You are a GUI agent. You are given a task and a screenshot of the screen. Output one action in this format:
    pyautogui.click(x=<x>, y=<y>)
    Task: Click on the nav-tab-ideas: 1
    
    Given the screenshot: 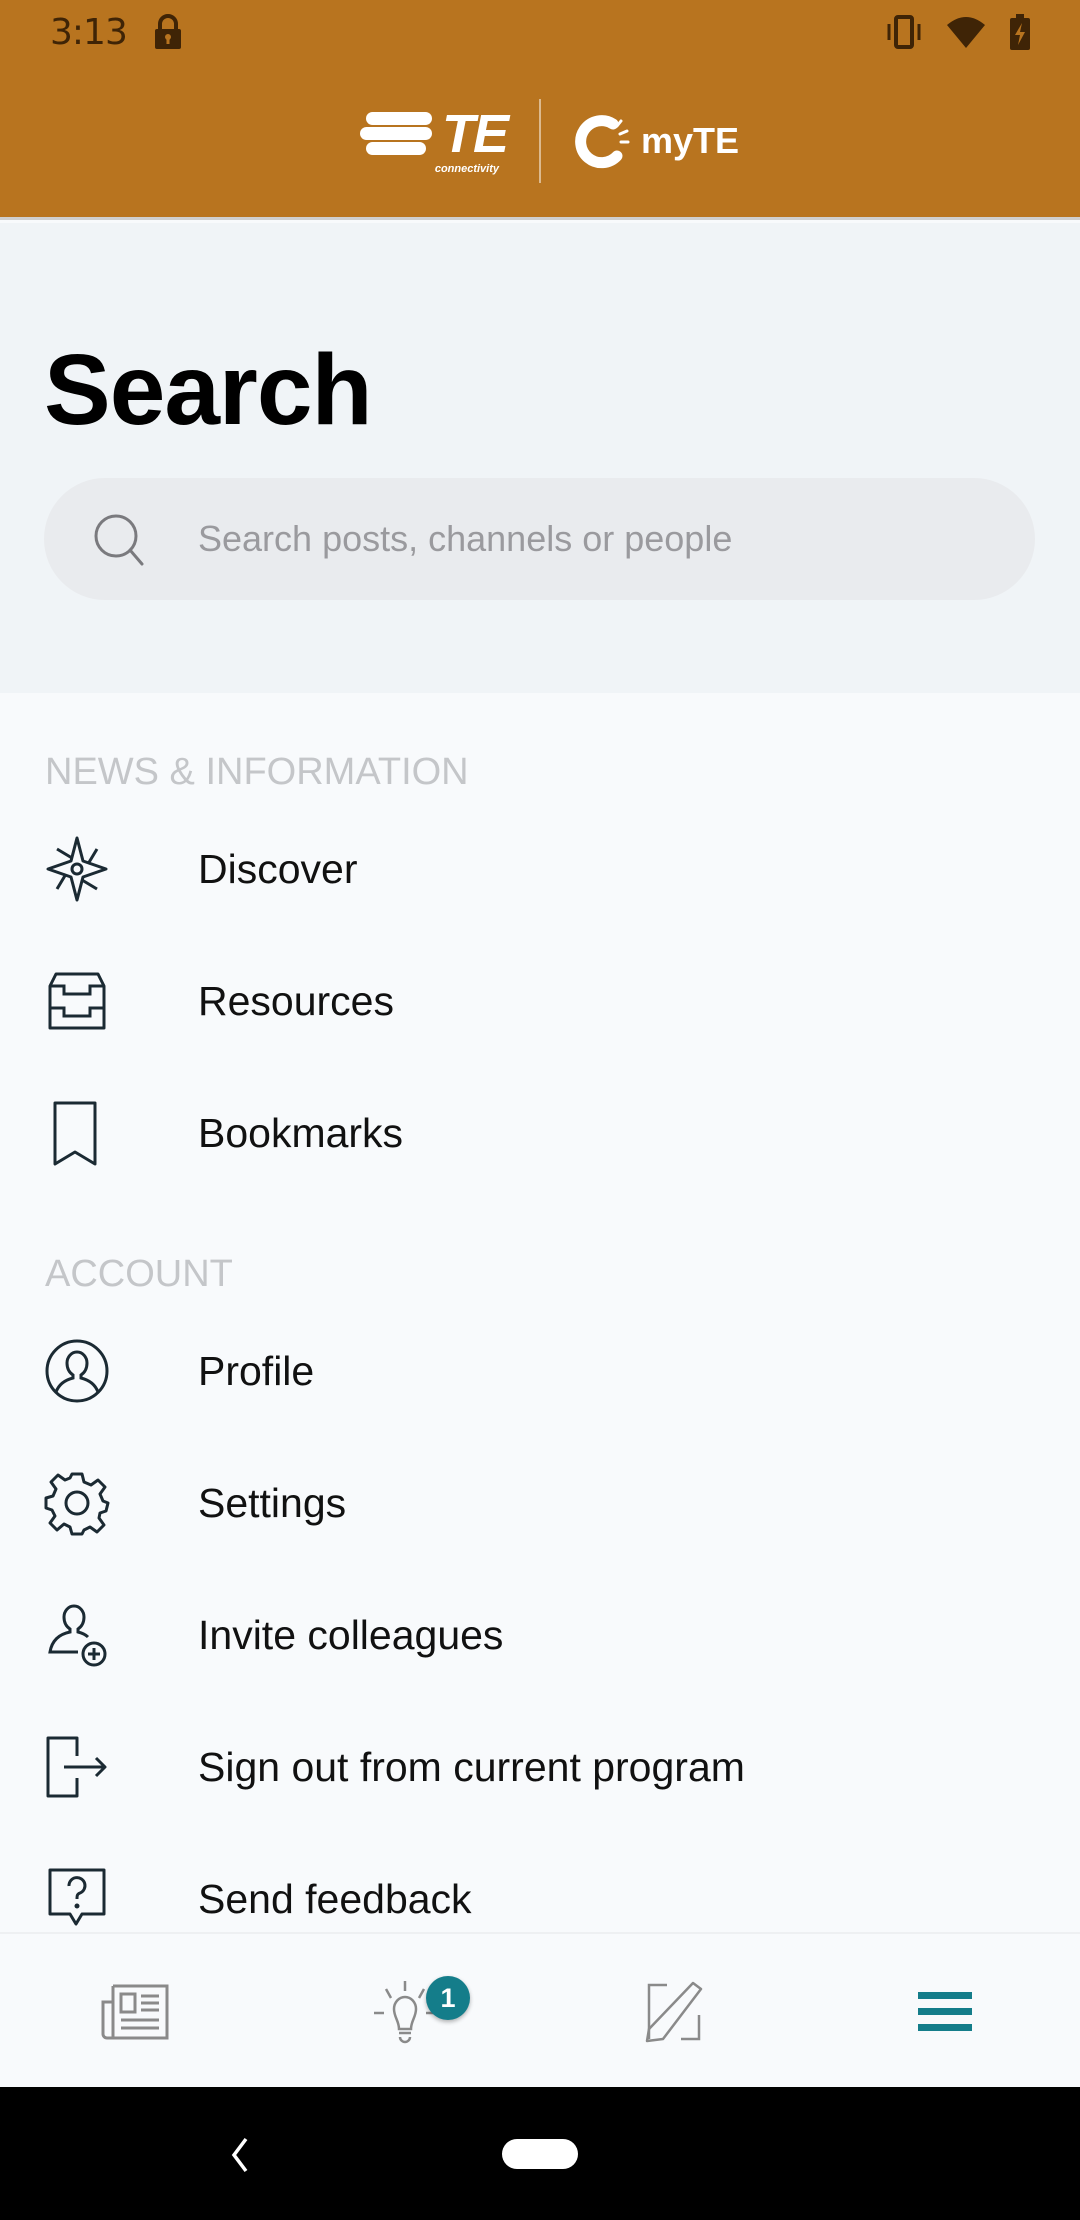 What is the action you would take?
    pyautogui.click(x=405, y=2011)
    